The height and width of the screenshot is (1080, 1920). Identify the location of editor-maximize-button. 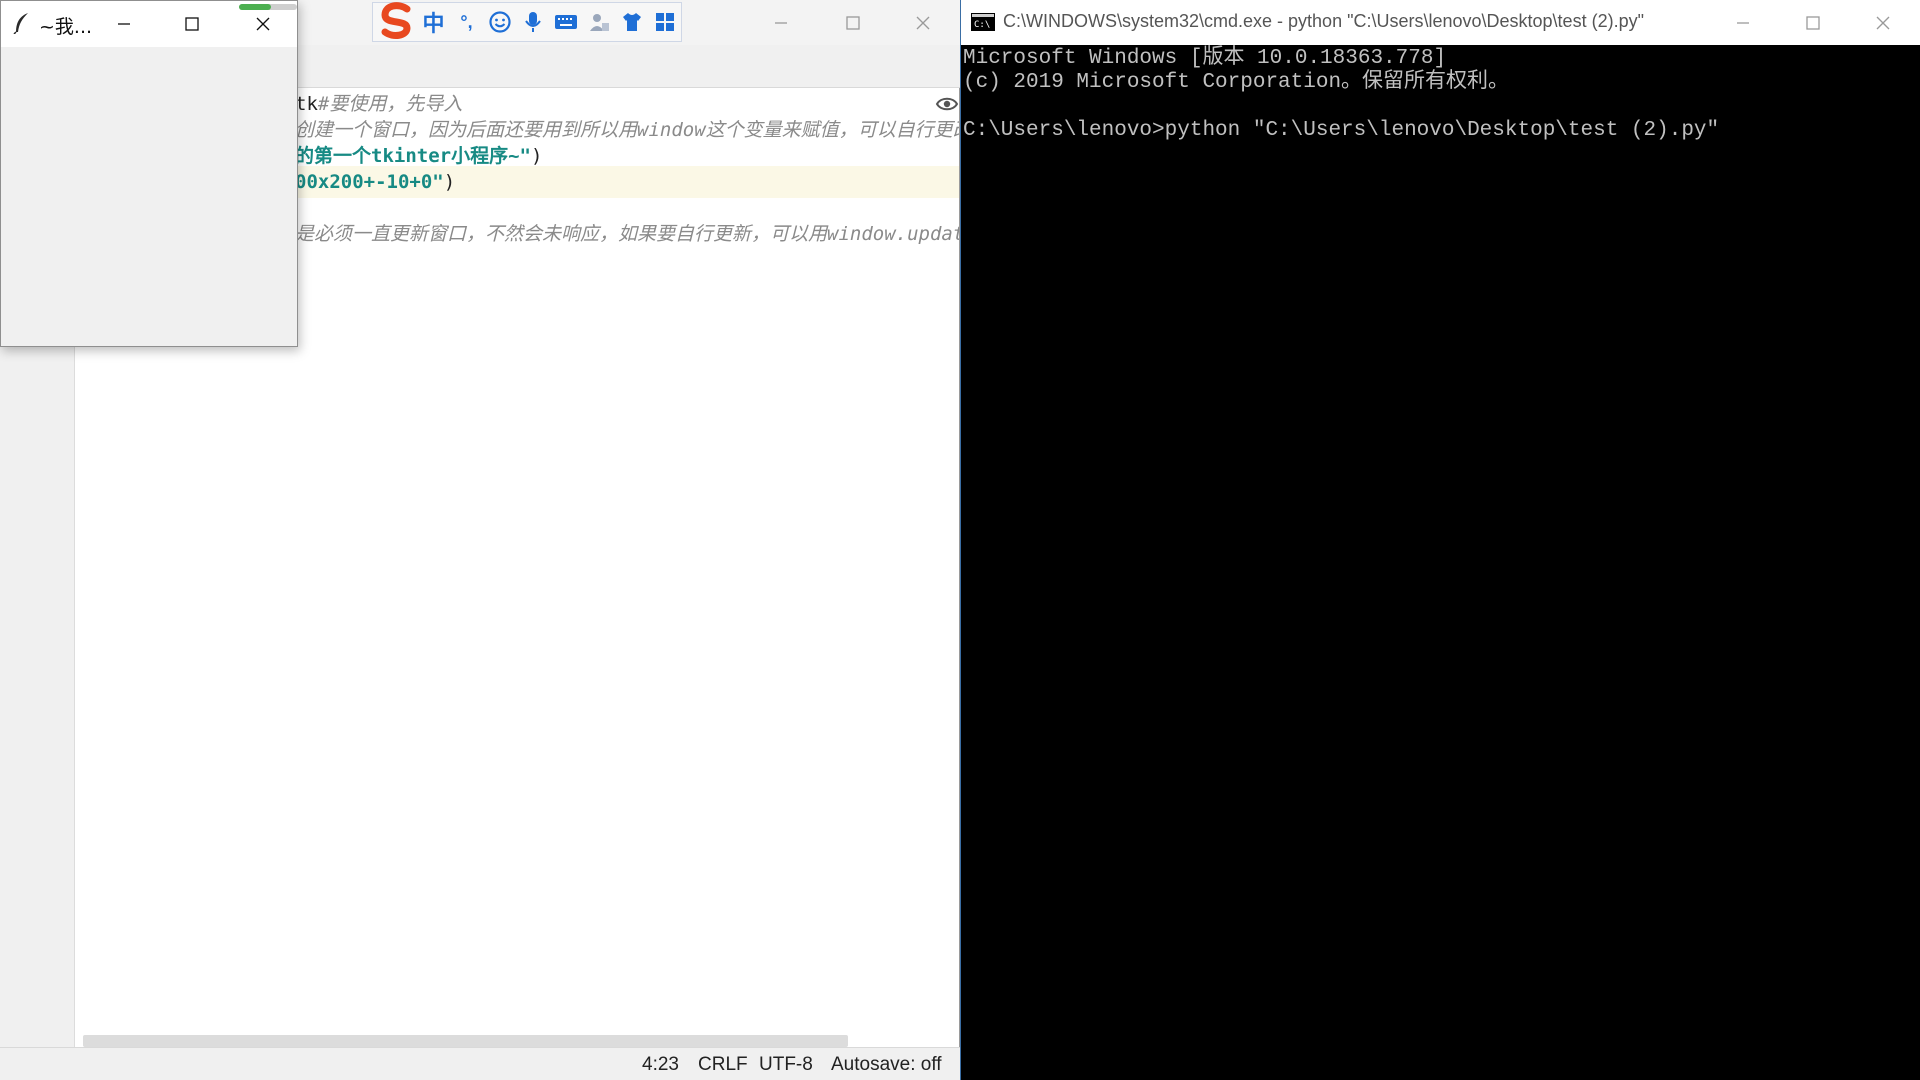
(853, 22).